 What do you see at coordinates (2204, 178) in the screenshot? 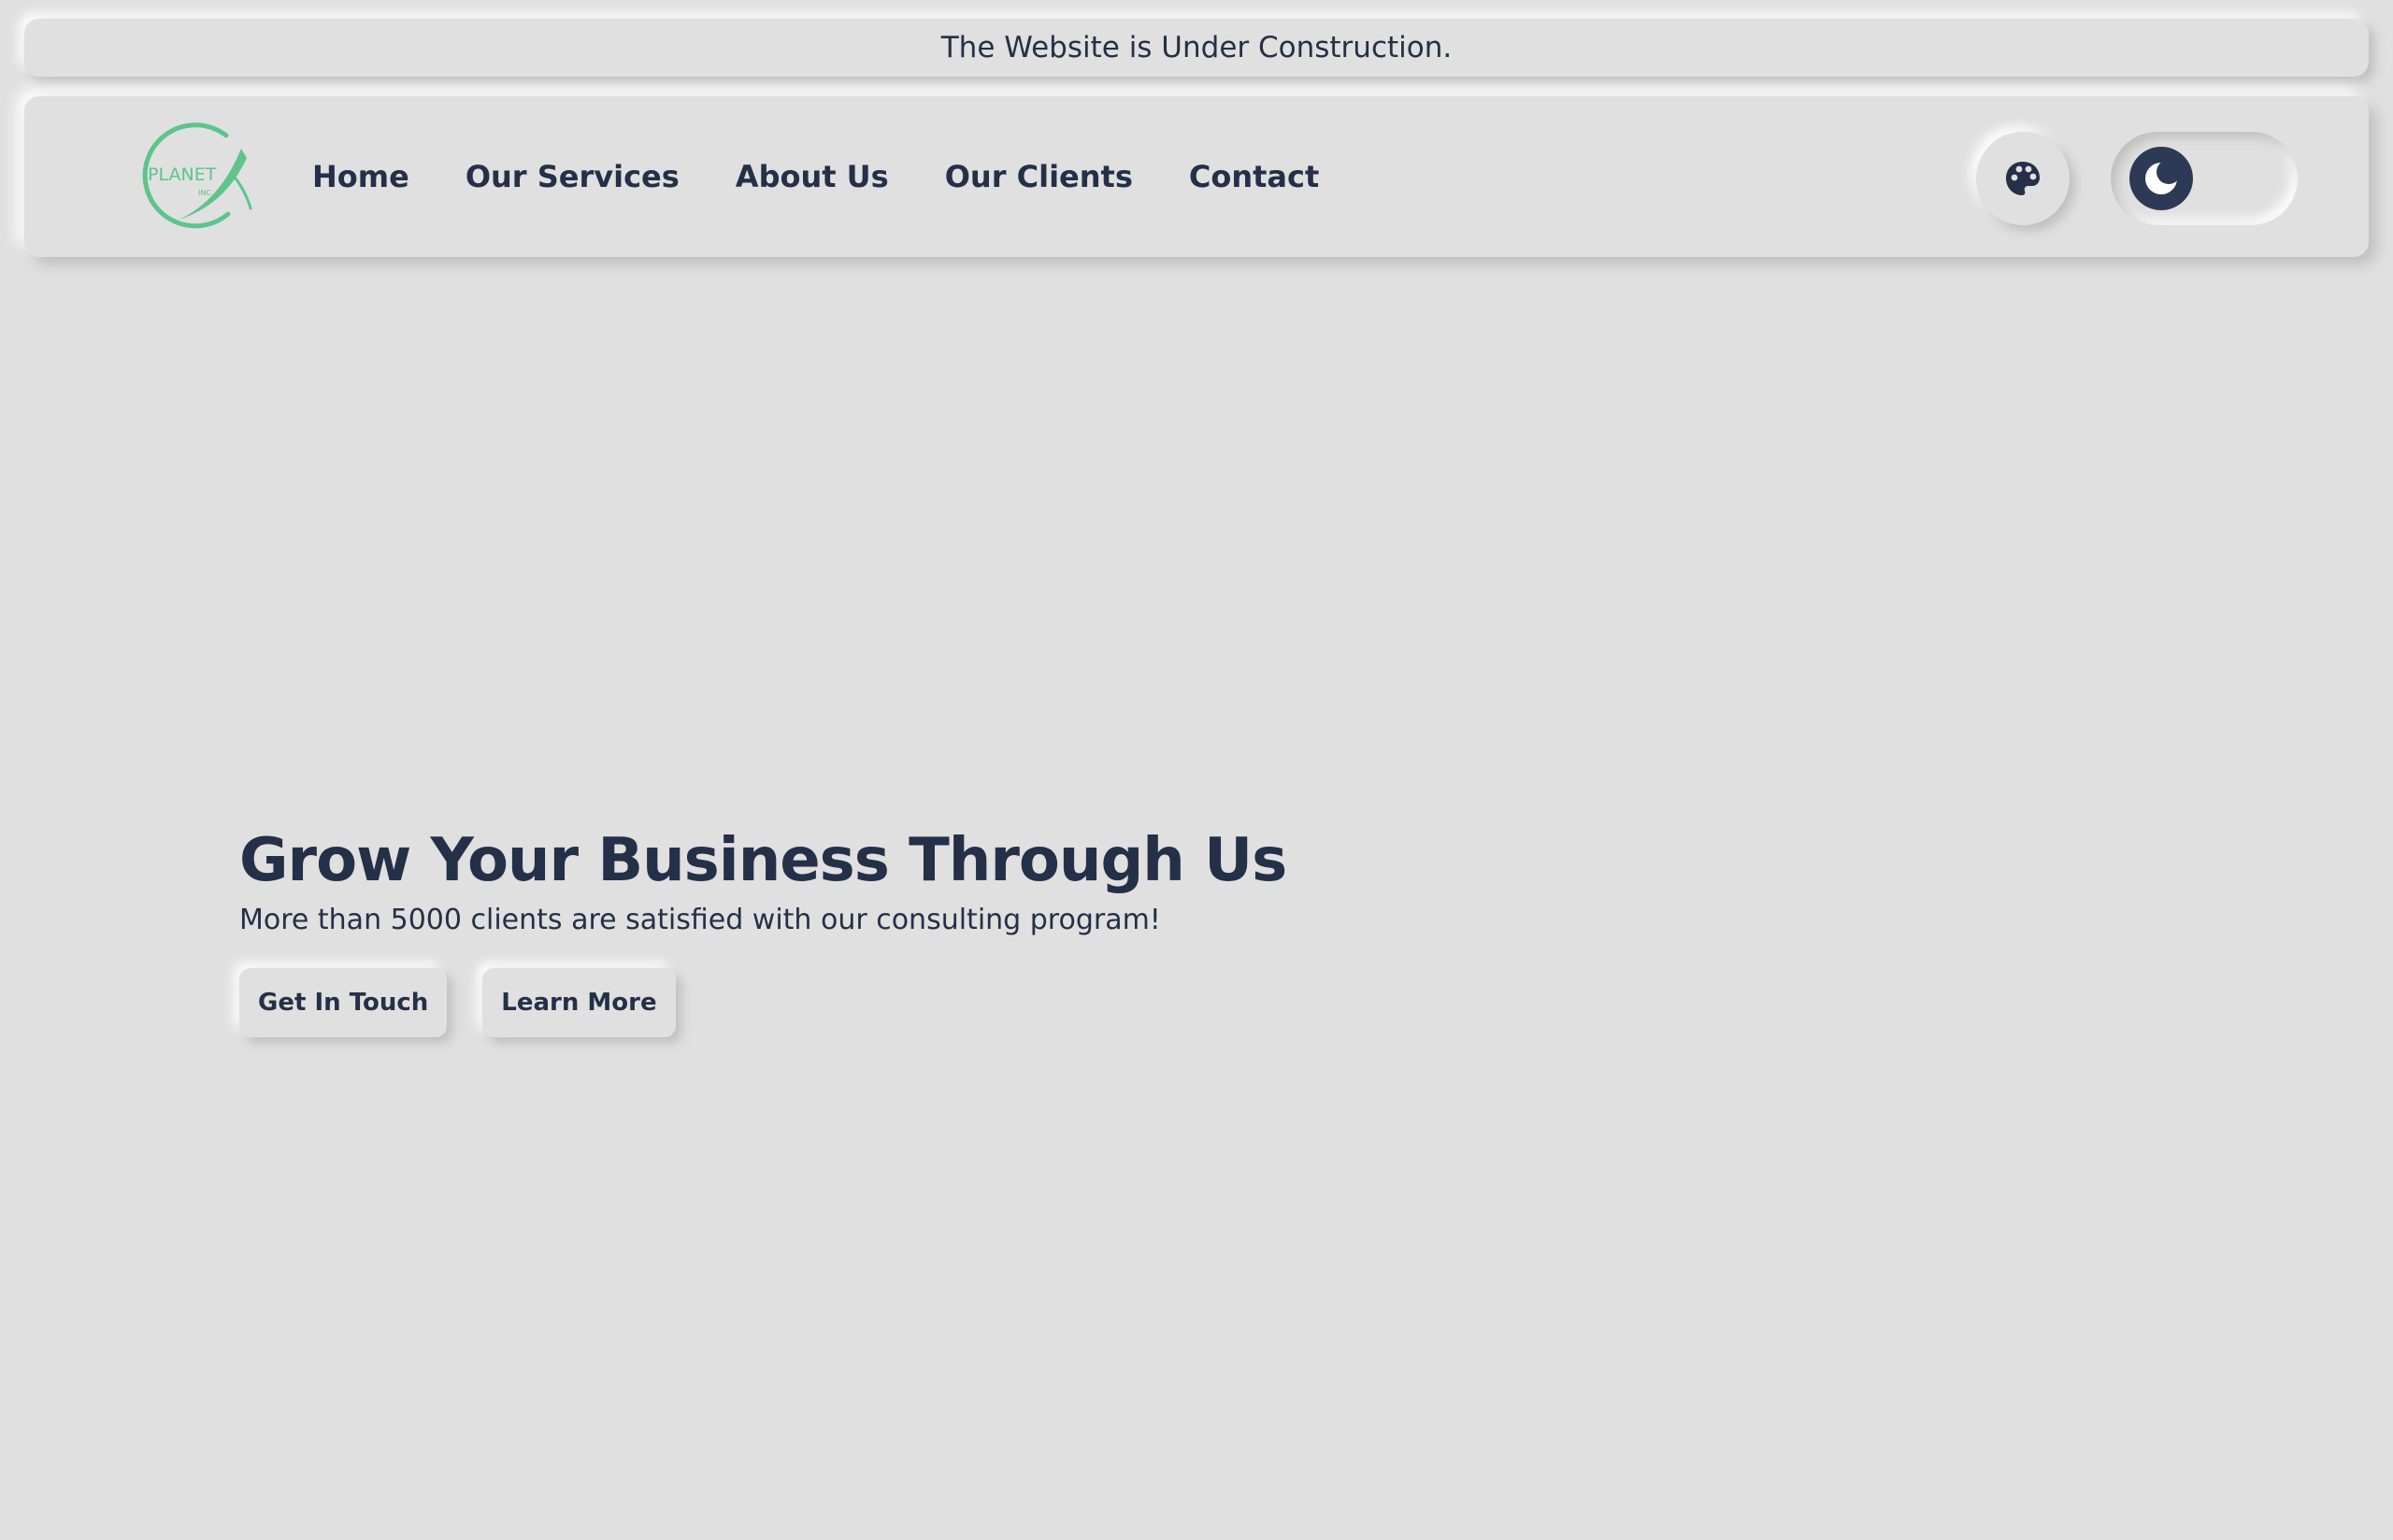
I see `dark-mode-toggle` at bounding box center [2204, 178].